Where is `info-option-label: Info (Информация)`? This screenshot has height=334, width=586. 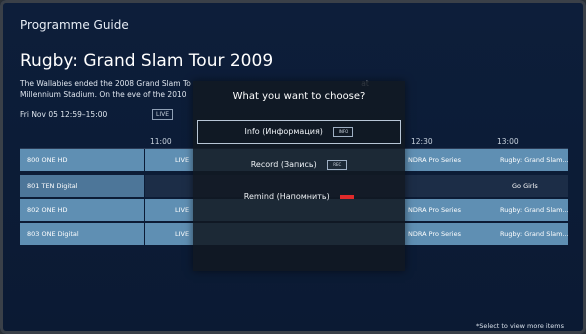 info-option-label: Info (Информация) is located at coordinates (283, 131).